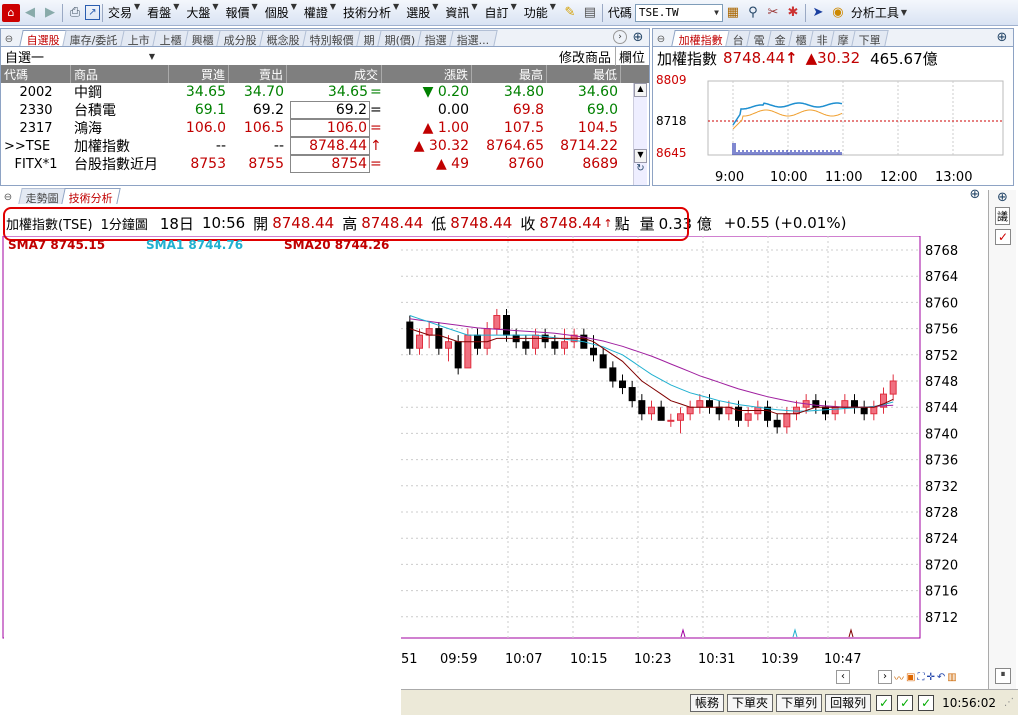 The width and height of the screenshot is (1018, 715). What do you see at coordinates (159, 13) in the screenshot?
I see `menu-1: 看盤` at bounding box center [159, 13].